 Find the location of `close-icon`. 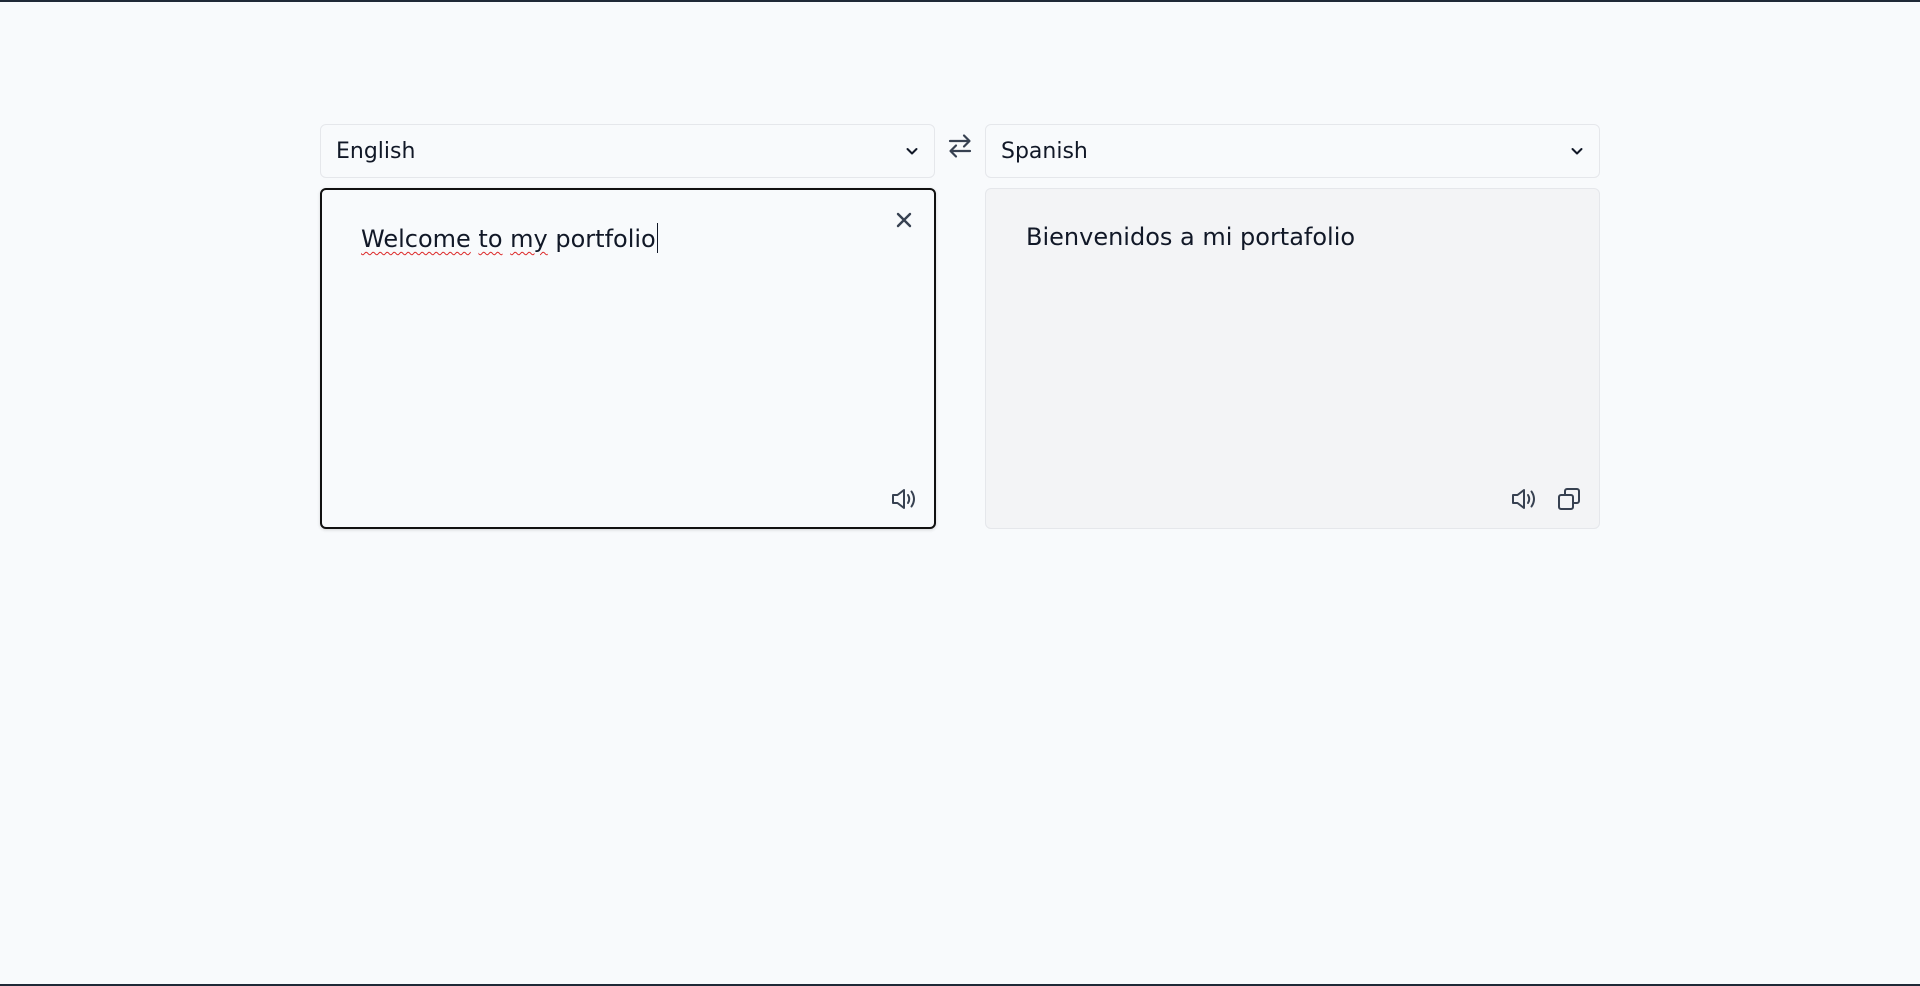

close-icon is located at coordinates (904, 222).